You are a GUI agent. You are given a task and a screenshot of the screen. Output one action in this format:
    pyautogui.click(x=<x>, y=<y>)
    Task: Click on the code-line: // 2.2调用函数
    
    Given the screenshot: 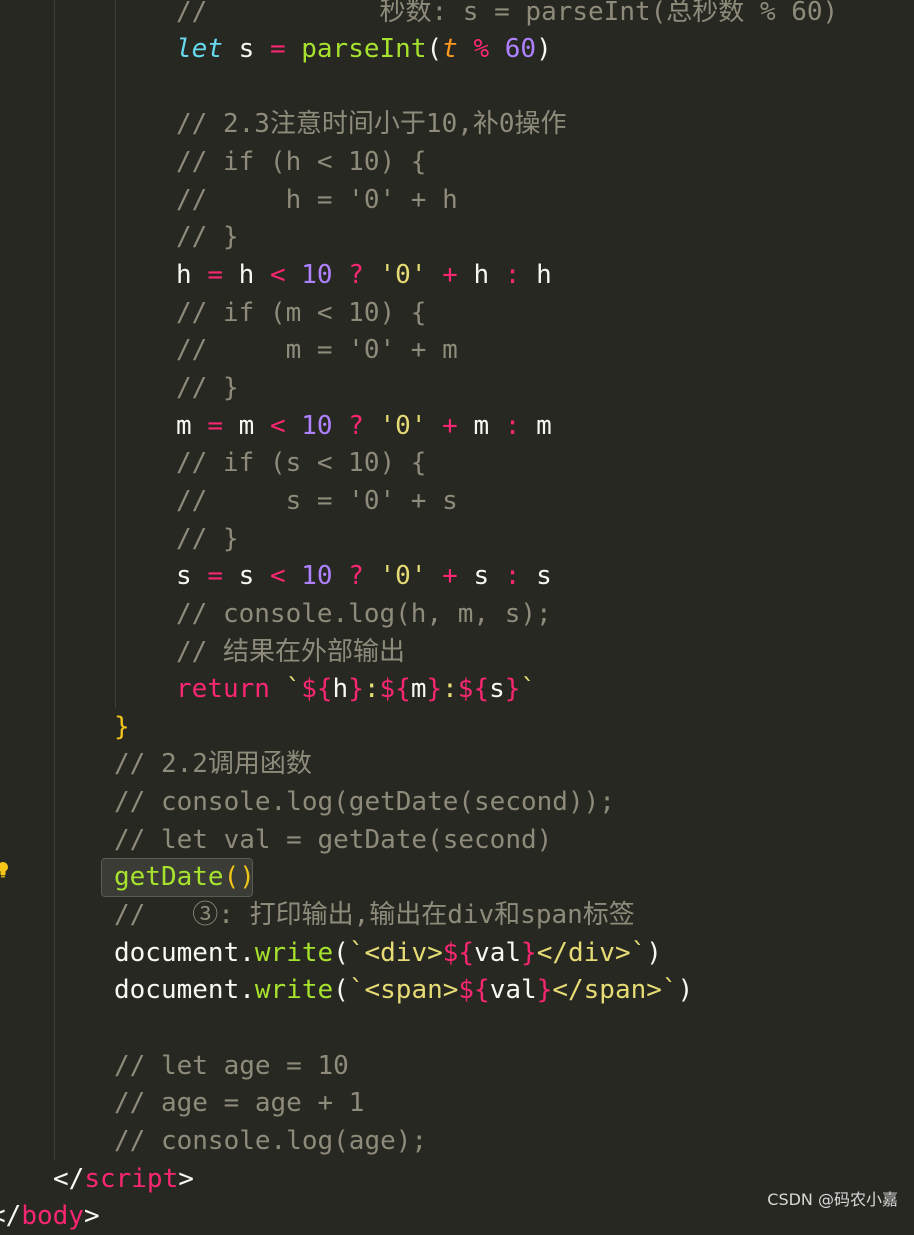 What is the action you would take?
    pyautogui.click(x=213, y=764)
    